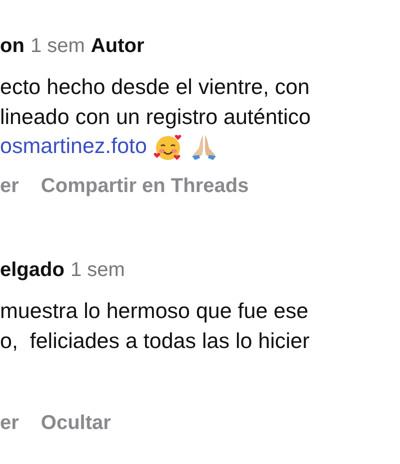 The height and width of the screenshot is (464, 400). I want to click on username: on, so click(12, 46).